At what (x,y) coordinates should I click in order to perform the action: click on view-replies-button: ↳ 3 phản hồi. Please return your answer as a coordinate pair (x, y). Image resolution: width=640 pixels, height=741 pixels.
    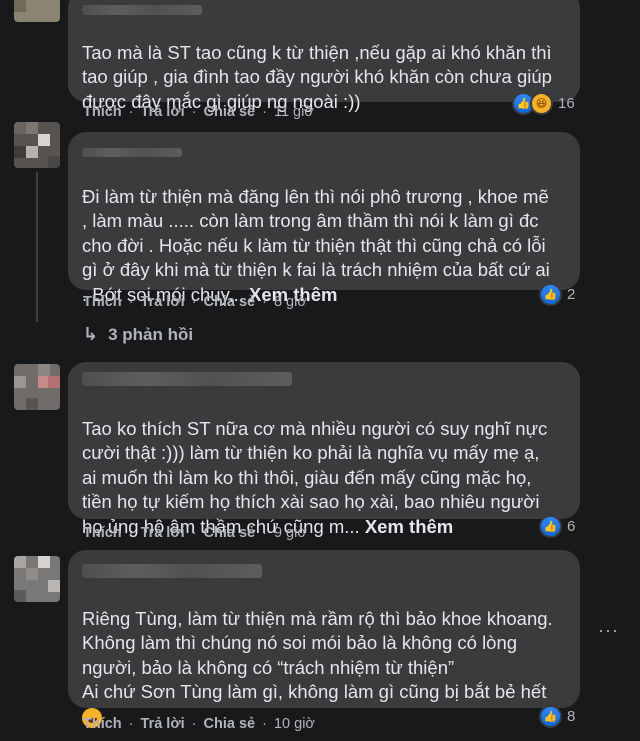
    Looking at the image, I should click on (138, 334).